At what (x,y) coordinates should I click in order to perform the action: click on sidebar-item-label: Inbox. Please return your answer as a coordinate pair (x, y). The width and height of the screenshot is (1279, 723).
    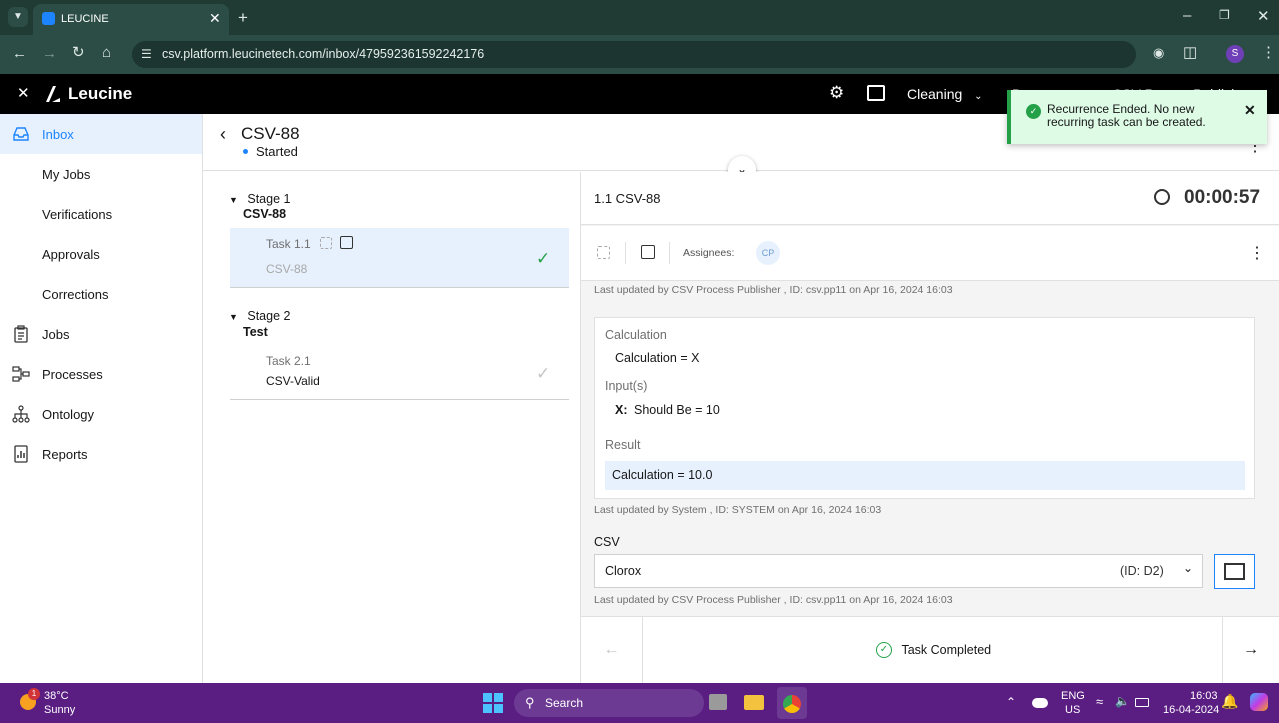
    Looking at the image, I should click on (58, 134).